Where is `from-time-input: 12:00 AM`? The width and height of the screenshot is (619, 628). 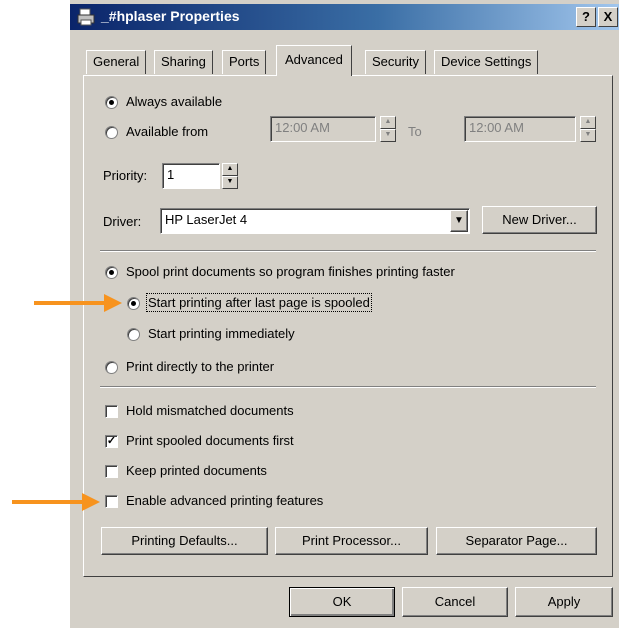
from-time-input: 12:00 AM is located at coordinates (323, 129).